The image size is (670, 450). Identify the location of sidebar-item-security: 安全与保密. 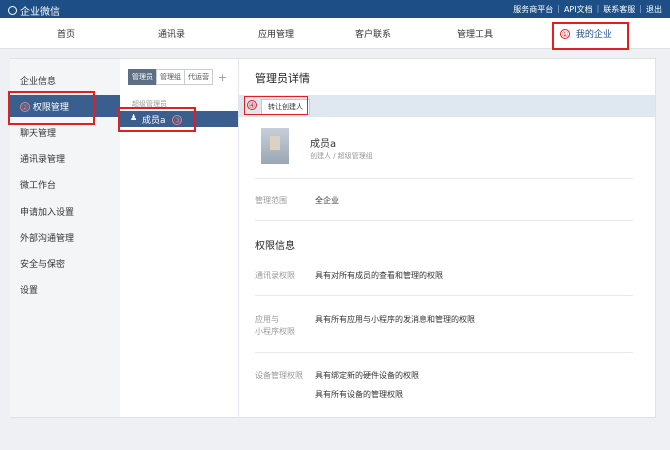
(42, 263).